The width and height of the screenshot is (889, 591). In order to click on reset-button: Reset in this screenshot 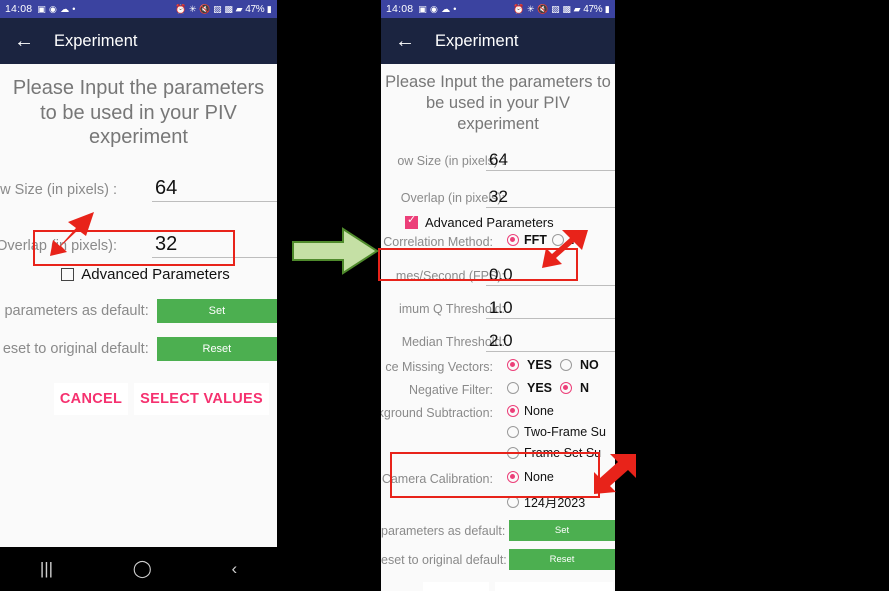, I will do `click(216, 348)`.